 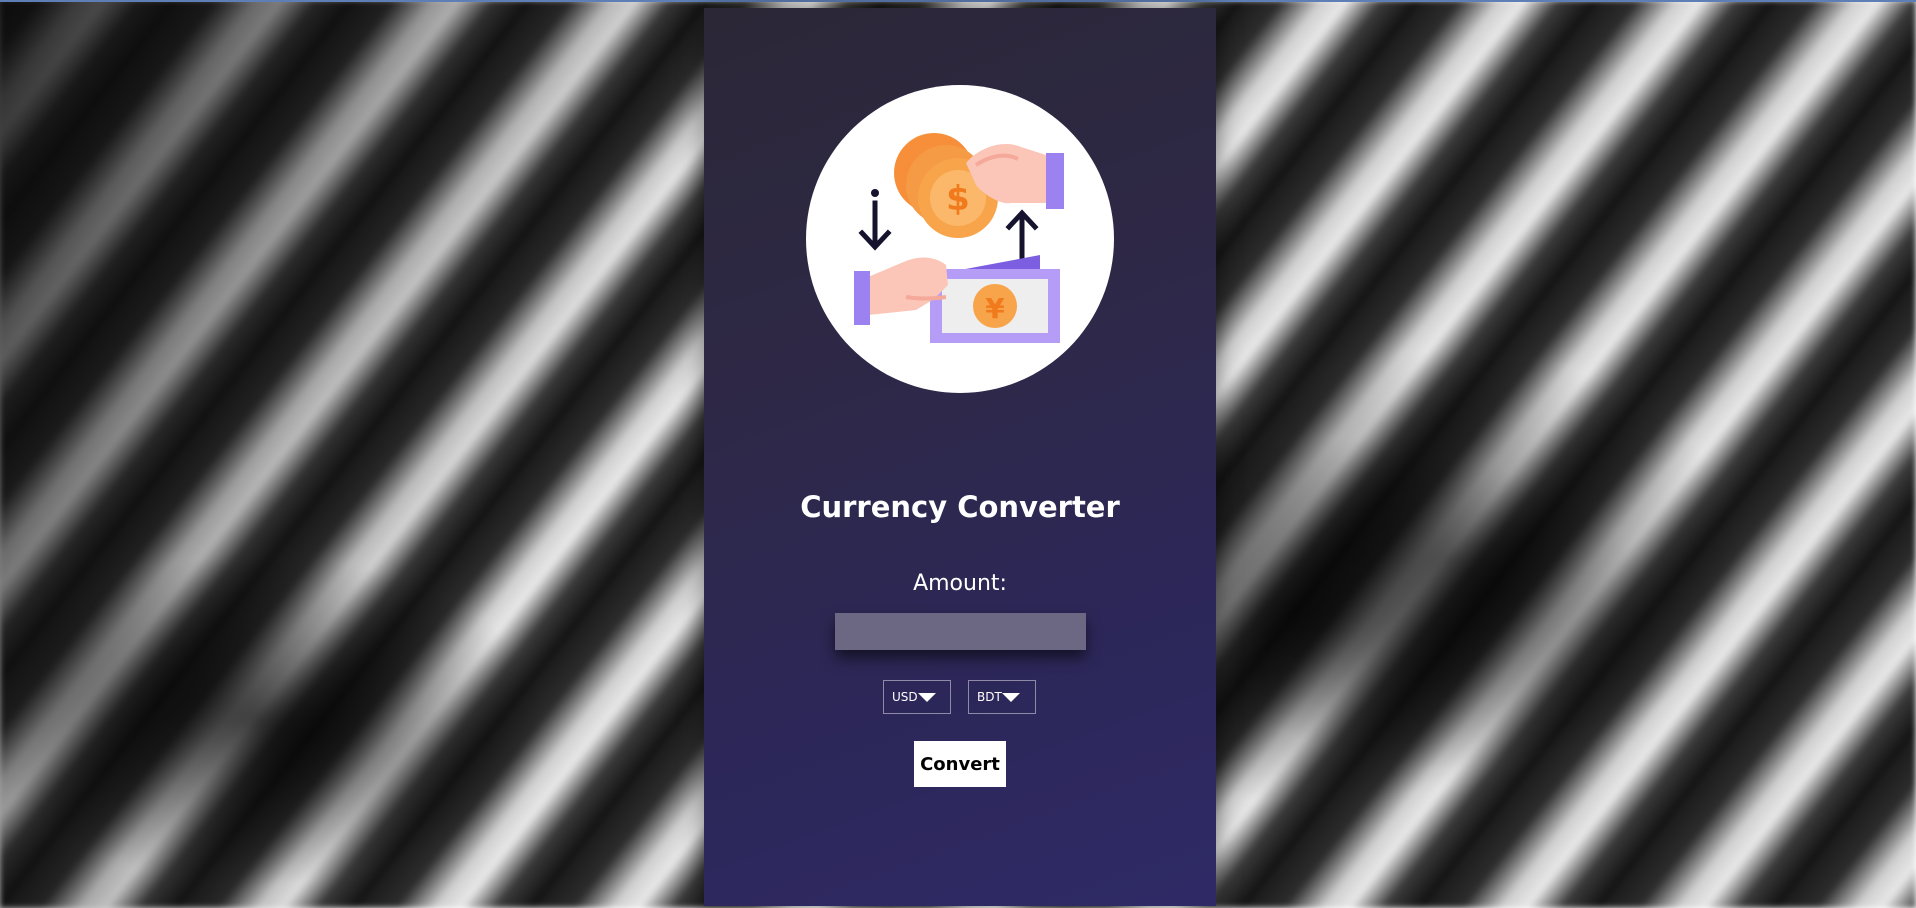 What do you see at coordinates (958, 199) in the screenshot?
I see `dollar-sign-icon: $` at bounding box center [958, 199].